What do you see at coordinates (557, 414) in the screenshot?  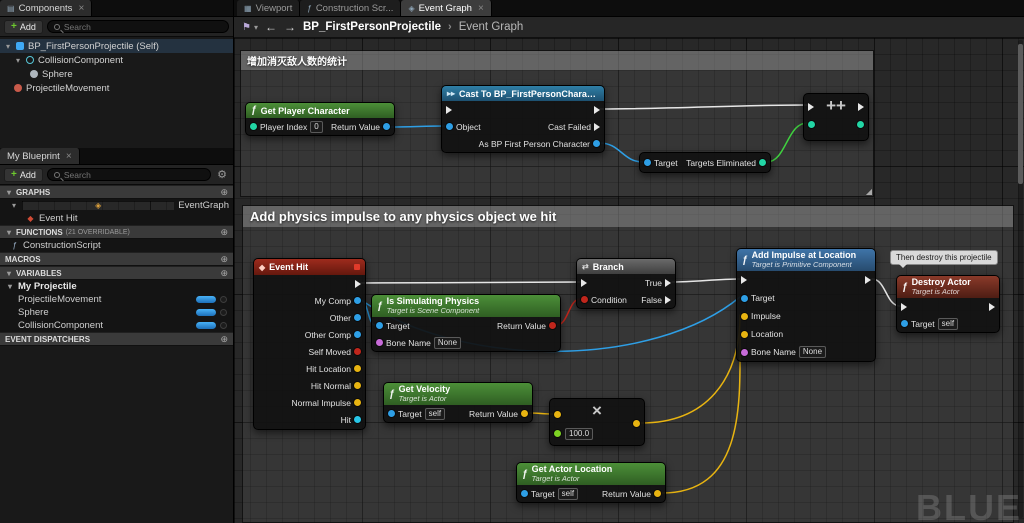 I see `vector-in-pin` at bounding box center [557, 414].